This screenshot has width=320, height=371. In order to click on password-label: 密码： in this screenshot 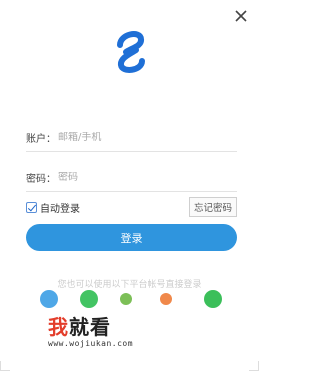, I will do `click(41, 179)`.